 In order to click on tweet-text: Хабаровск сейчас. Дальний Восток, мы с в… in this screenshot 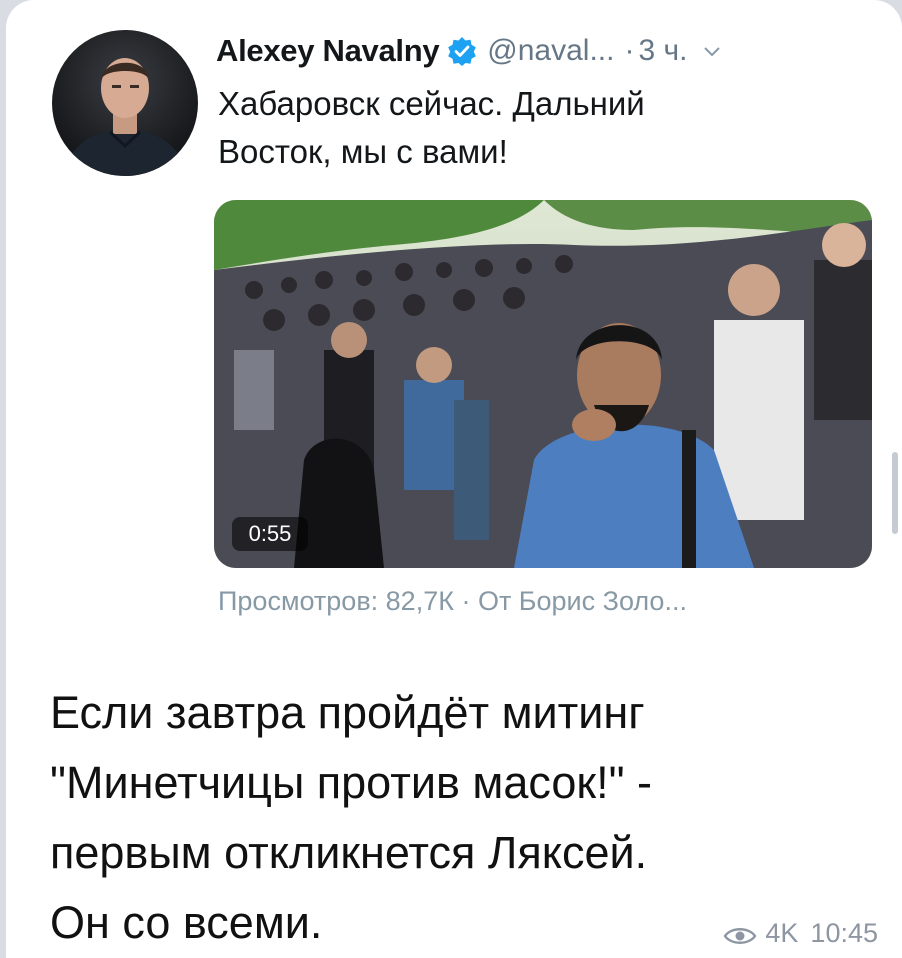, I will do `click(538, 128)`.